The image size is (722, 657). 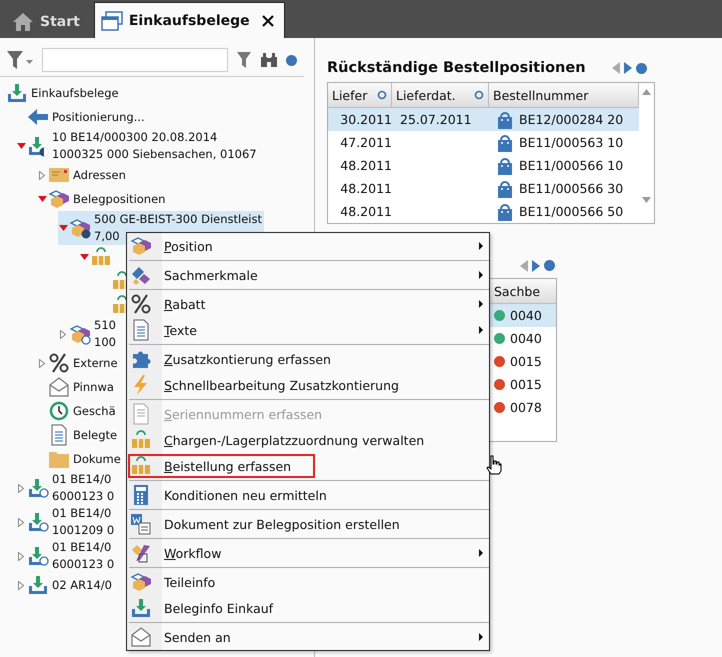 I want to click on table-cell: 0078, so click(x=526, y=407).